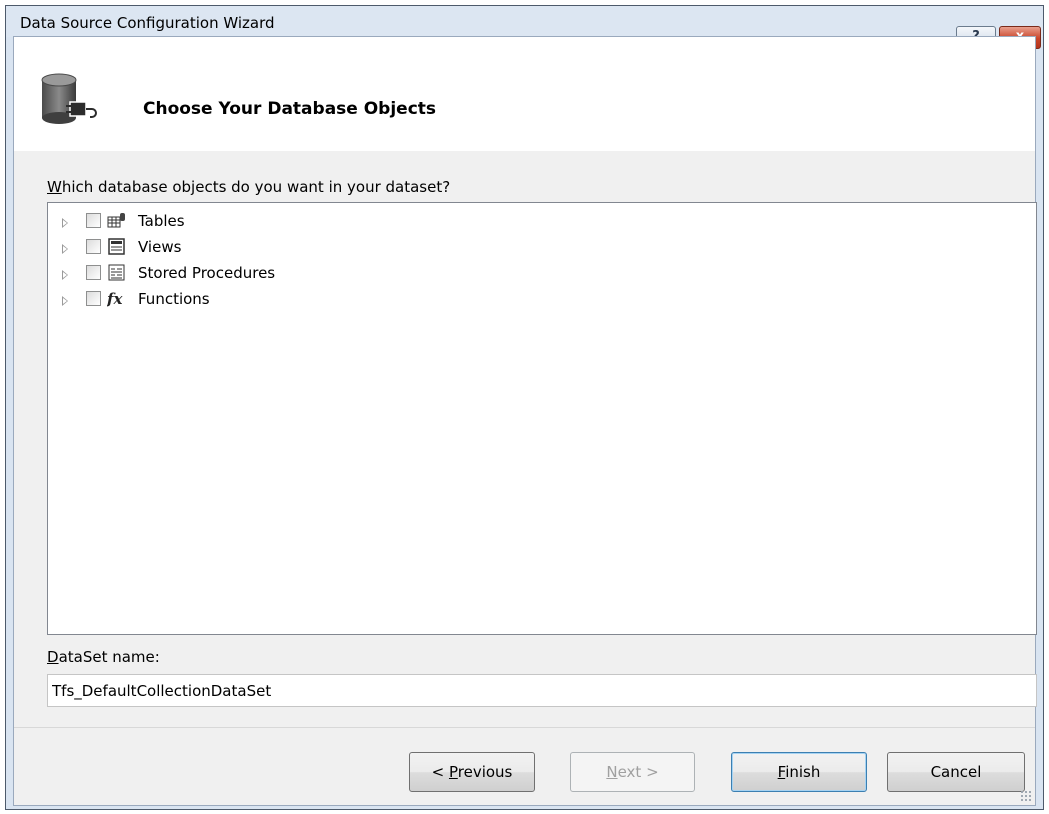  I want to click on page-title: Choose Your Database Objects, so click(290, 109).